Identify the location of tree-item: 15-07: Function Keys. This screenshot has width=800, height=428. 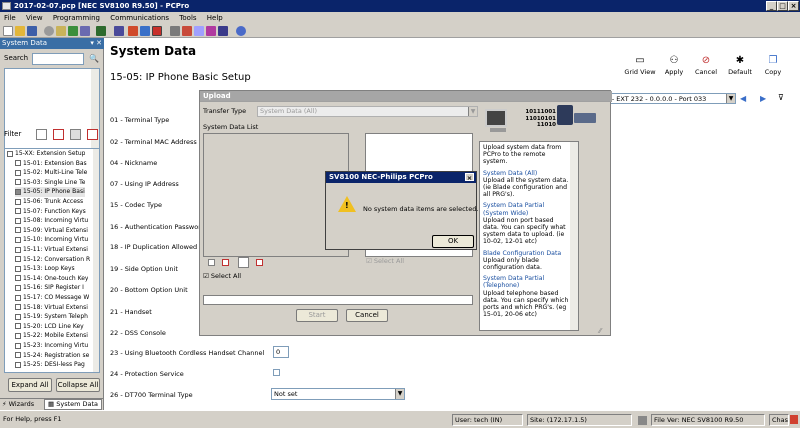
(50, 212).